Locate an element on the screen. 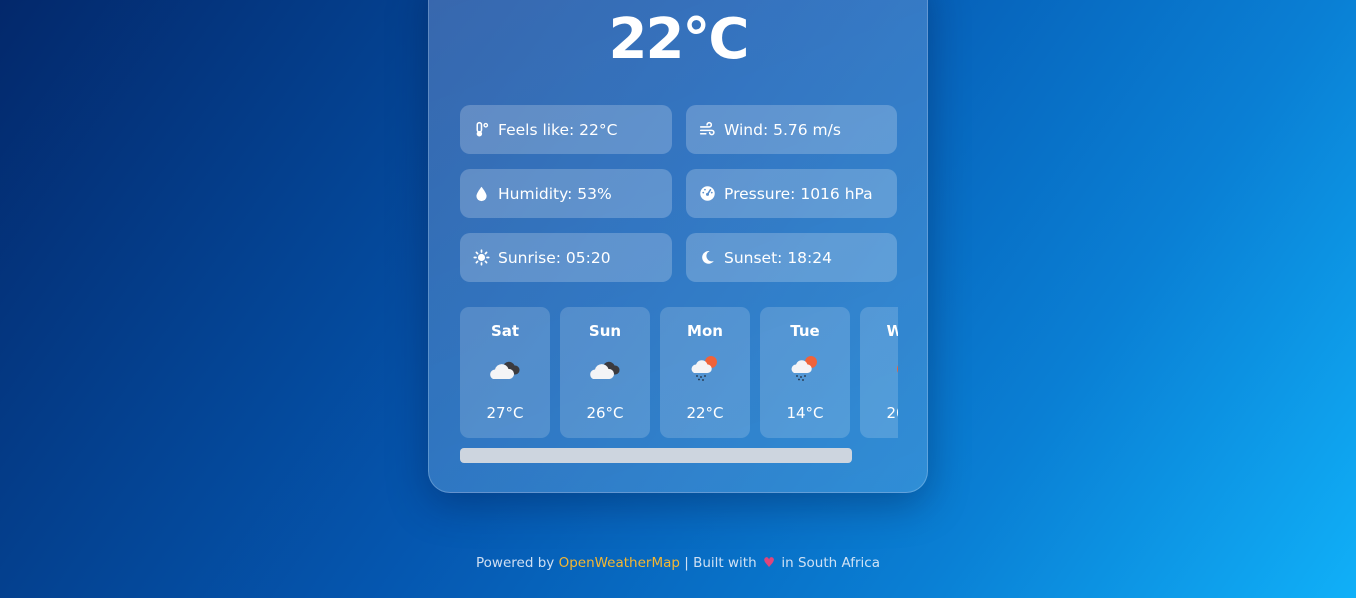  pressure-label: Pressure: 1016 hPa is located at coordinates (798, 193).